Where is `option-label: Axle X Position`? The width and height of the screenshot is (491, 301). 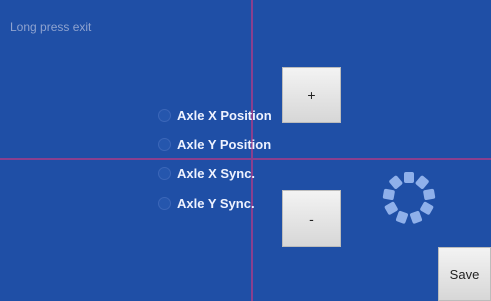 option-label: Axle X Position is located at coordinates (224, 115).